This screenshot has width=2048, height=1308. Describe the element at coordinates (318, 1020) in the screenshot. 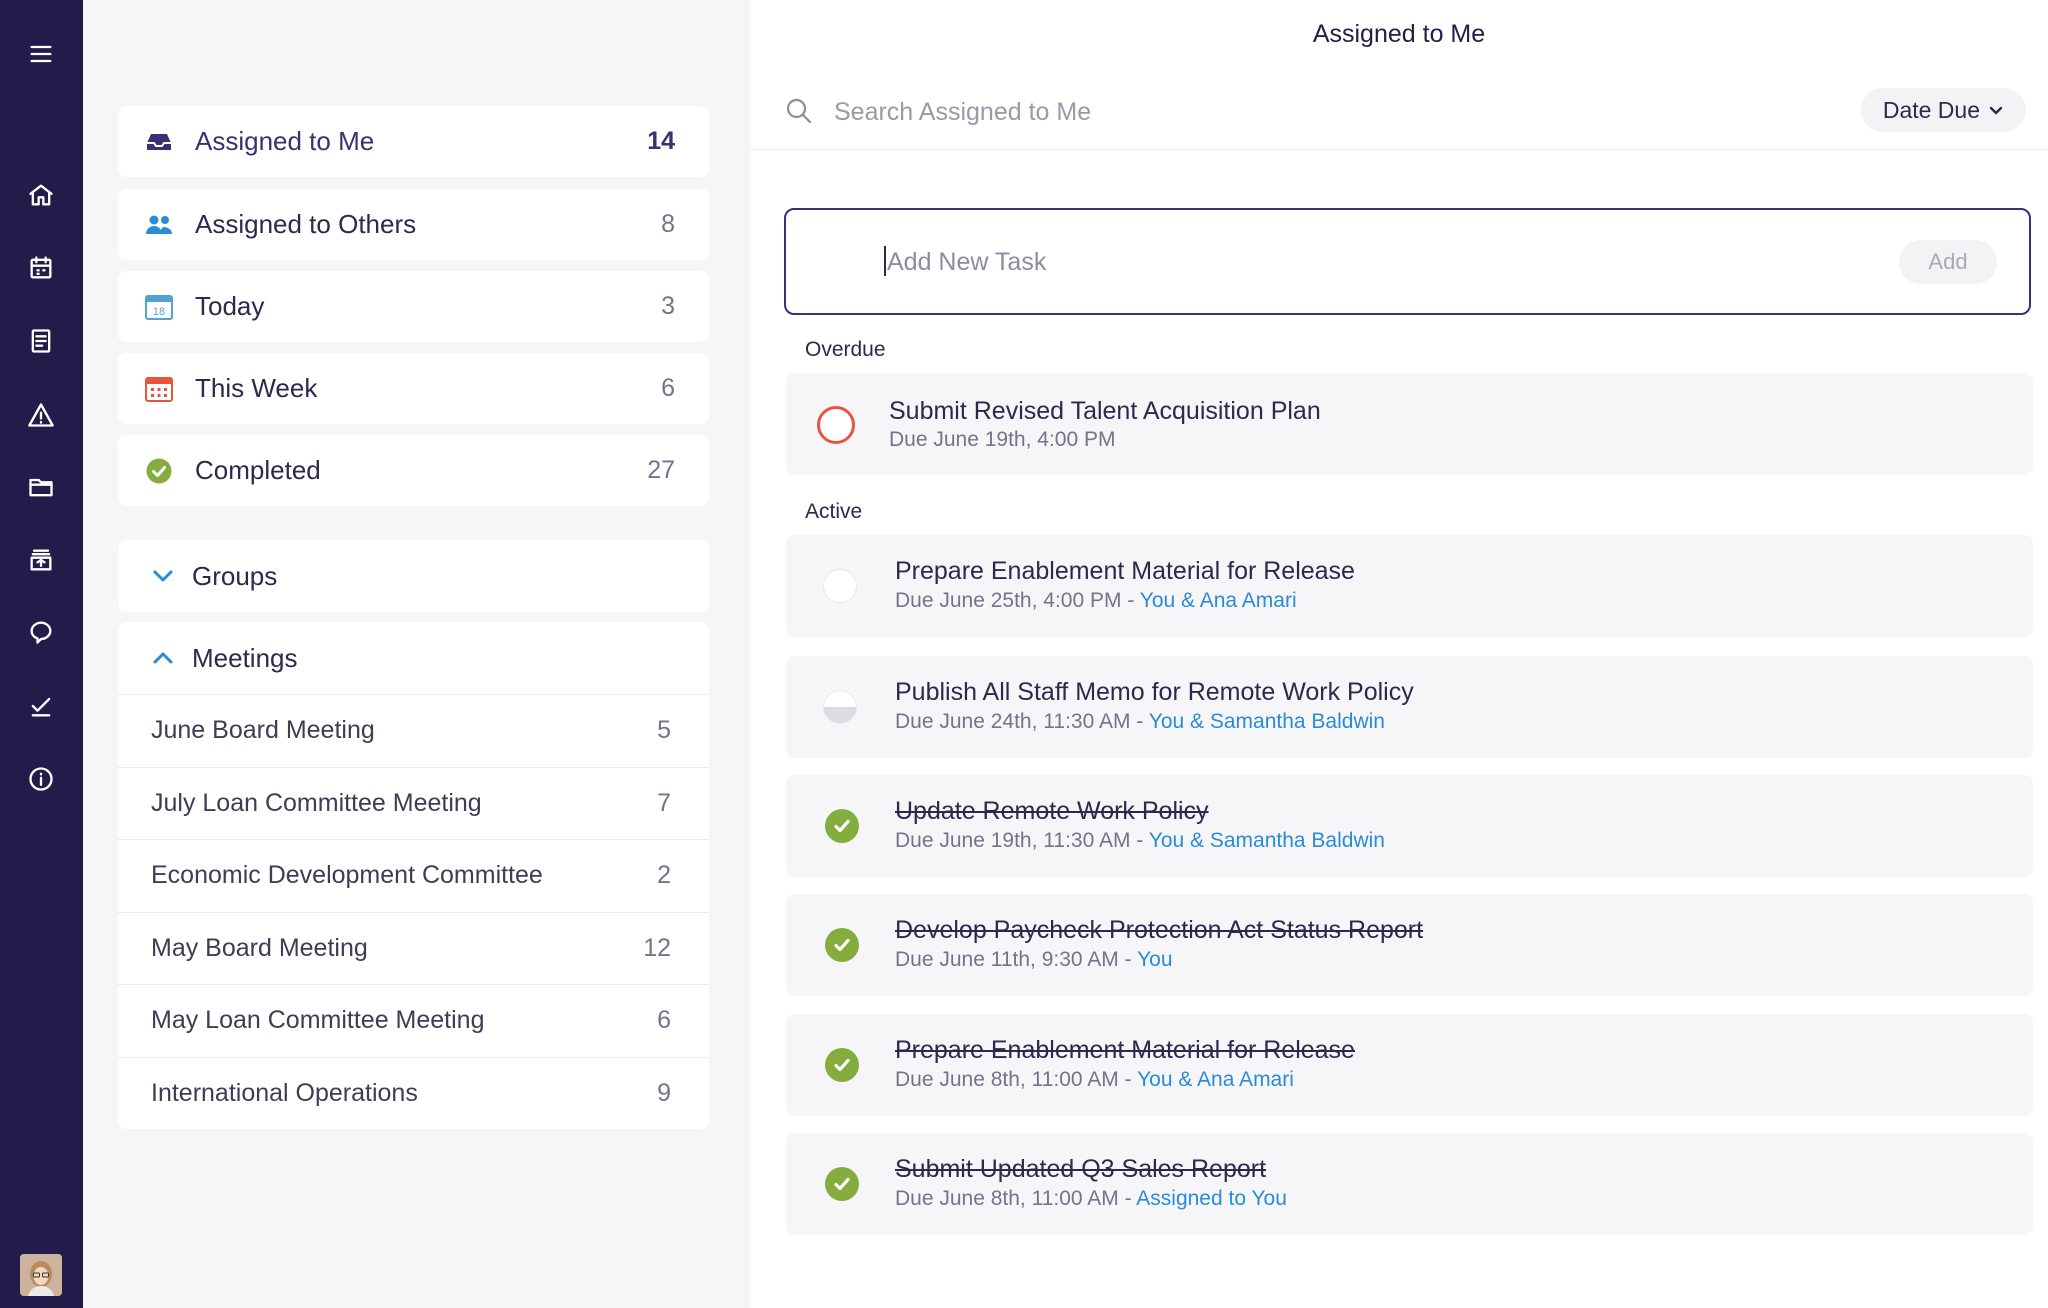

I see `meeting-label: May Loan Committee Meeting` at that location.